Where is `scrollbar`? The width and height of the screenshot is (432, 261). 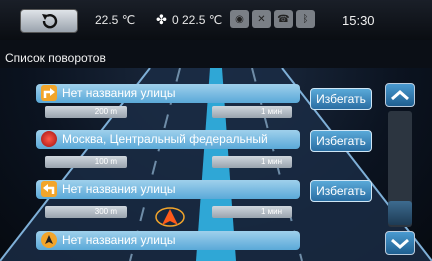
scrollbar is located at coordinates (400, 170).